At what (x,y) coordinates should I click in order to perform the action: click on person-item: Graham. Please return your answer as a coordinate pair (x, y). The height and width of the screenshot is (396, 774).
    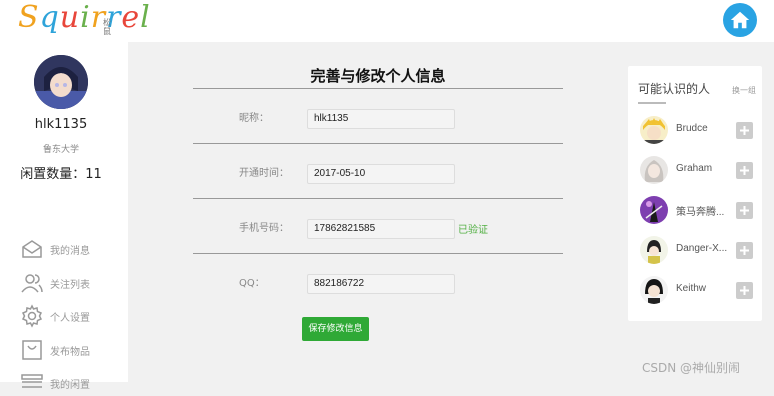
    Looking at the image, I should click on (700, 171).